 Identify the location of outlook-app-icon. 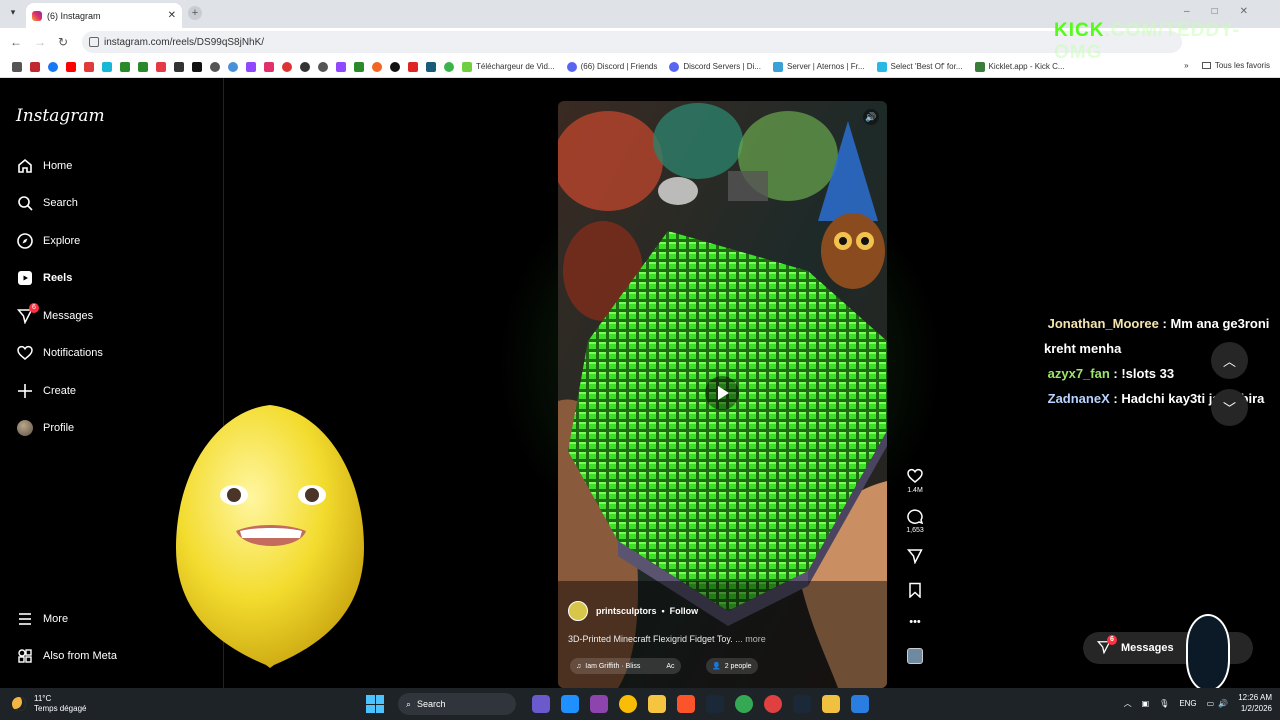
(569, 704).